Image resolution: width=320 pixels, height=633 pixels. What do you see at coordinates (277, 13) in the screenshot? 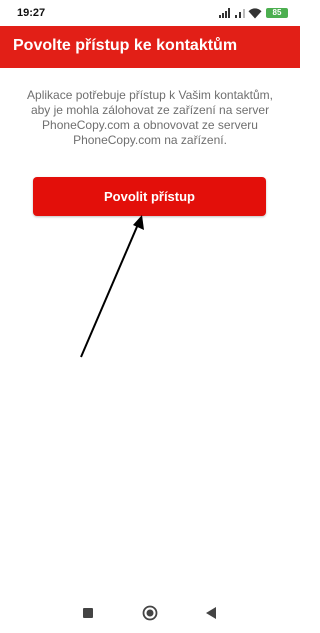
I see `battery-icon: 85` at bounding box center [277, 13].